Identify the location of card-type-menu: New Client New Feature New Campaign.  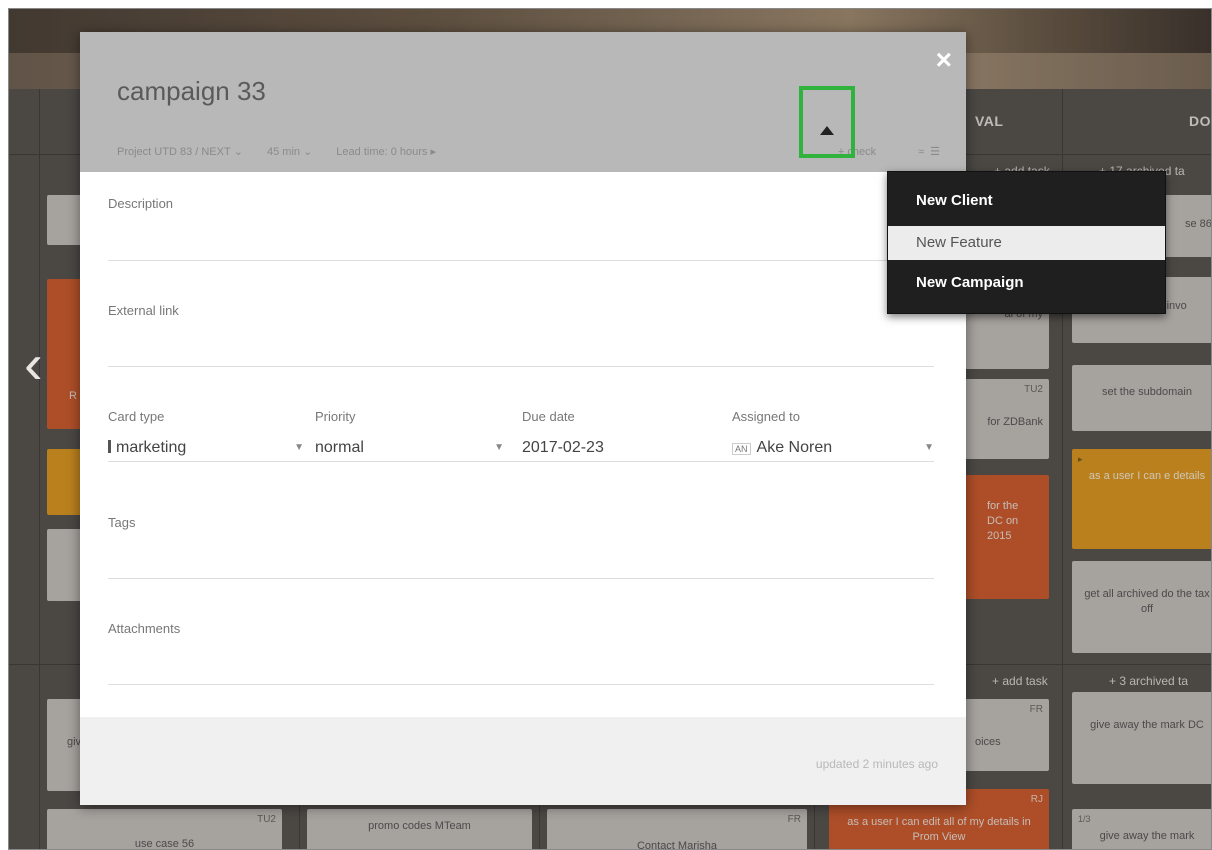
(1026, 242).